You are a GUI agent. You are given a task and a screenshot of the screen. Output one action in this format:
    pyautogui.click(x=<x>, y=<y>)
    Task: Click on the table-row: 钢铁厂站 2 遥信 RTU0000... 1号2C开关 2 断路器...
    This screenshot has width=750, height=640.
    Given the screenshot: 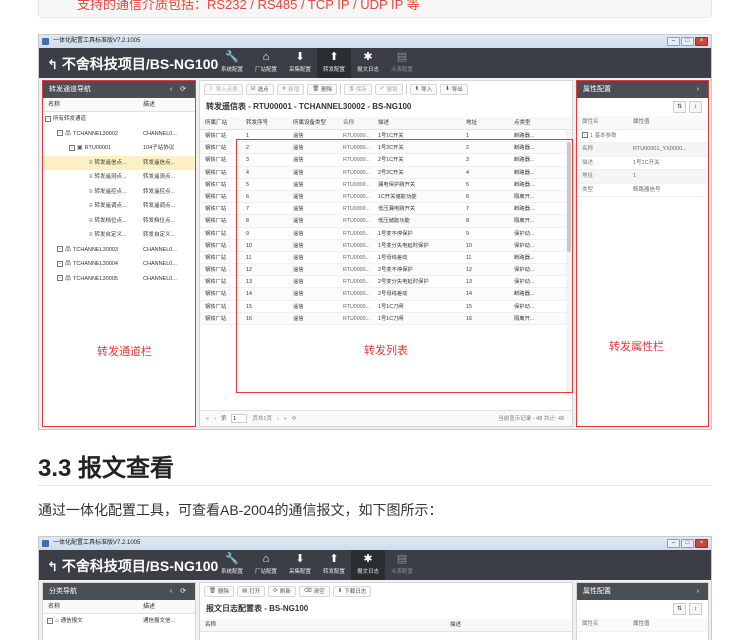 What is the action you would take?
    pyautogui.click(x=386, y=148)
    